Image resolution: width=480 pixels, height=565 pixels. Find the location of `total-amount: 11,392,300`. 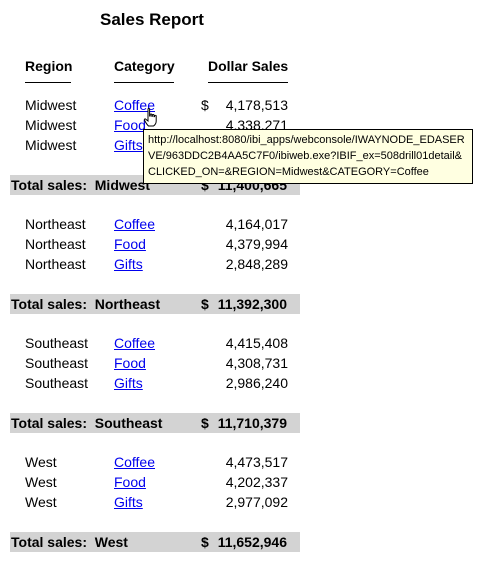

total-amount: 11,392,300 is located at coordinates (252, 304).